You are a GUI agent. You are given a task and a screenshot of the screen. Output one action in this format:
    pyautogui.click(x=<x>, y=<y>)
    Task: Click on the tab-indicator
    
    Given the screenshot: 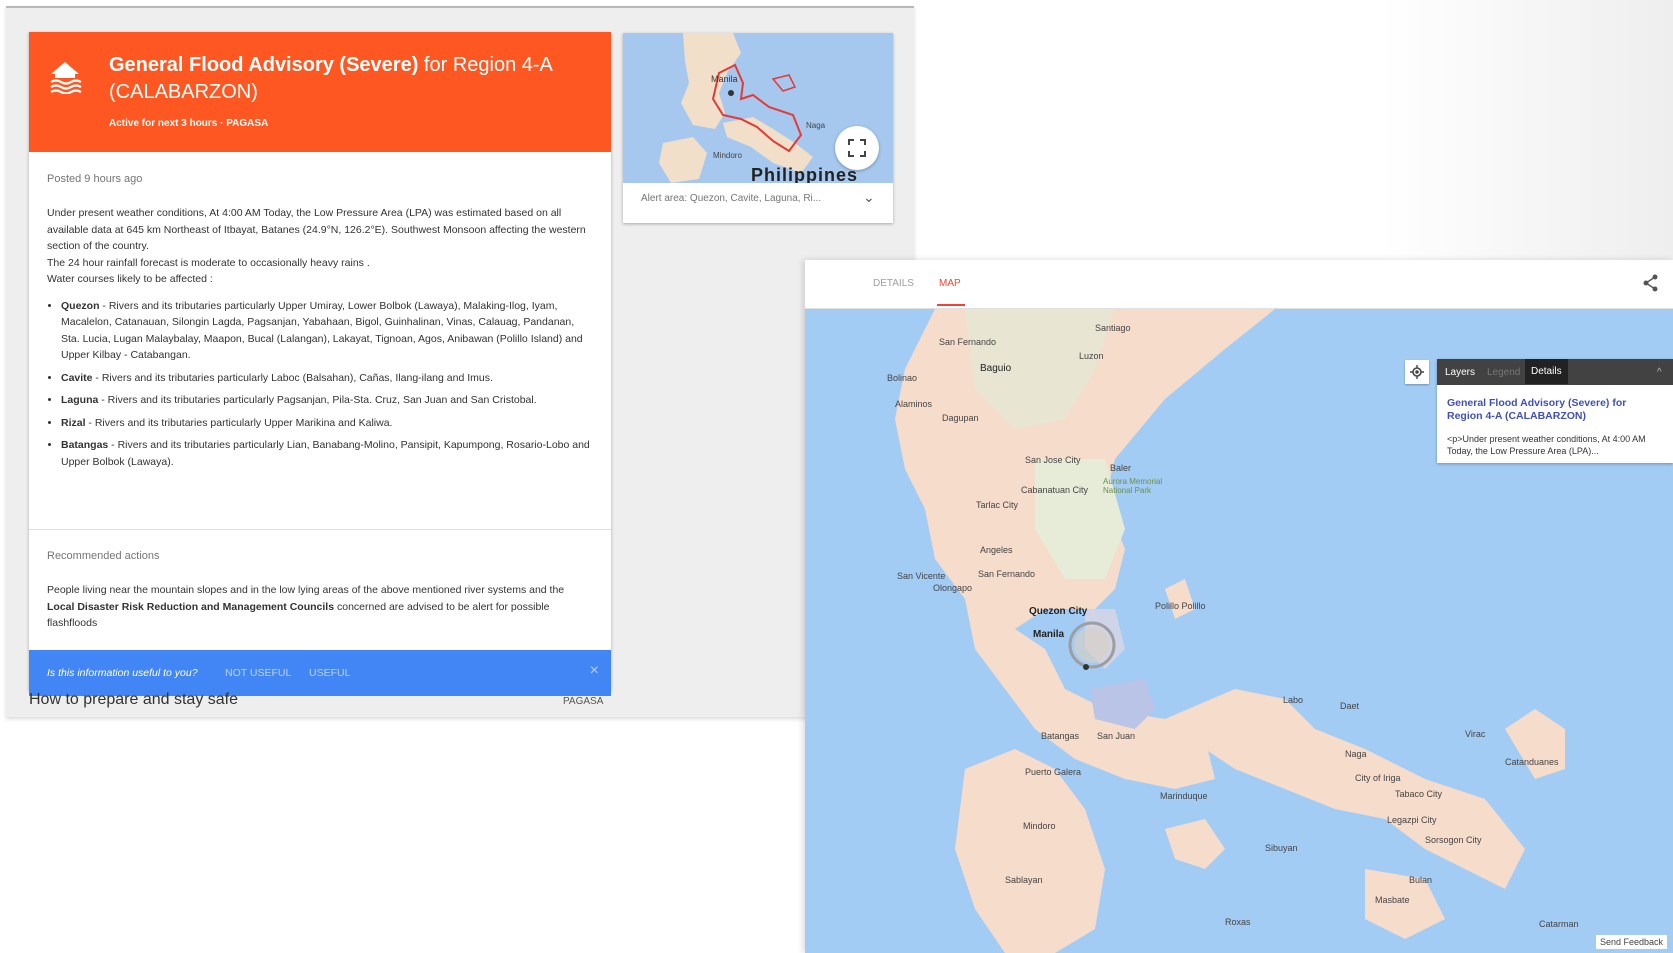 What is the action you would take?
    pyautogui.click(x=951, y=305)
    